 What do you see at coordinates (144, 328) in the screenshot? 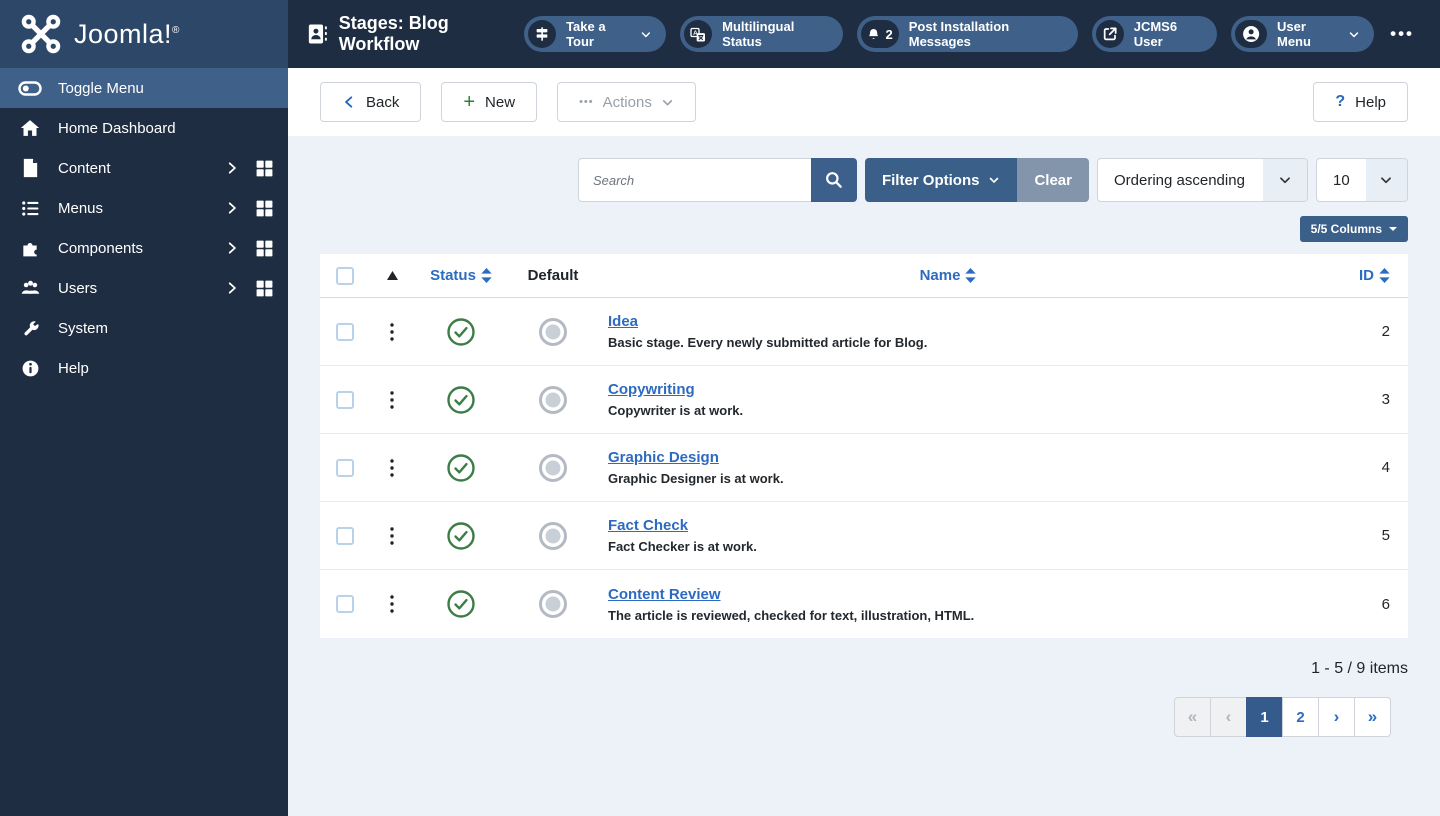
I see `sidebar-item-system: System` at bounding box center [144, 328].